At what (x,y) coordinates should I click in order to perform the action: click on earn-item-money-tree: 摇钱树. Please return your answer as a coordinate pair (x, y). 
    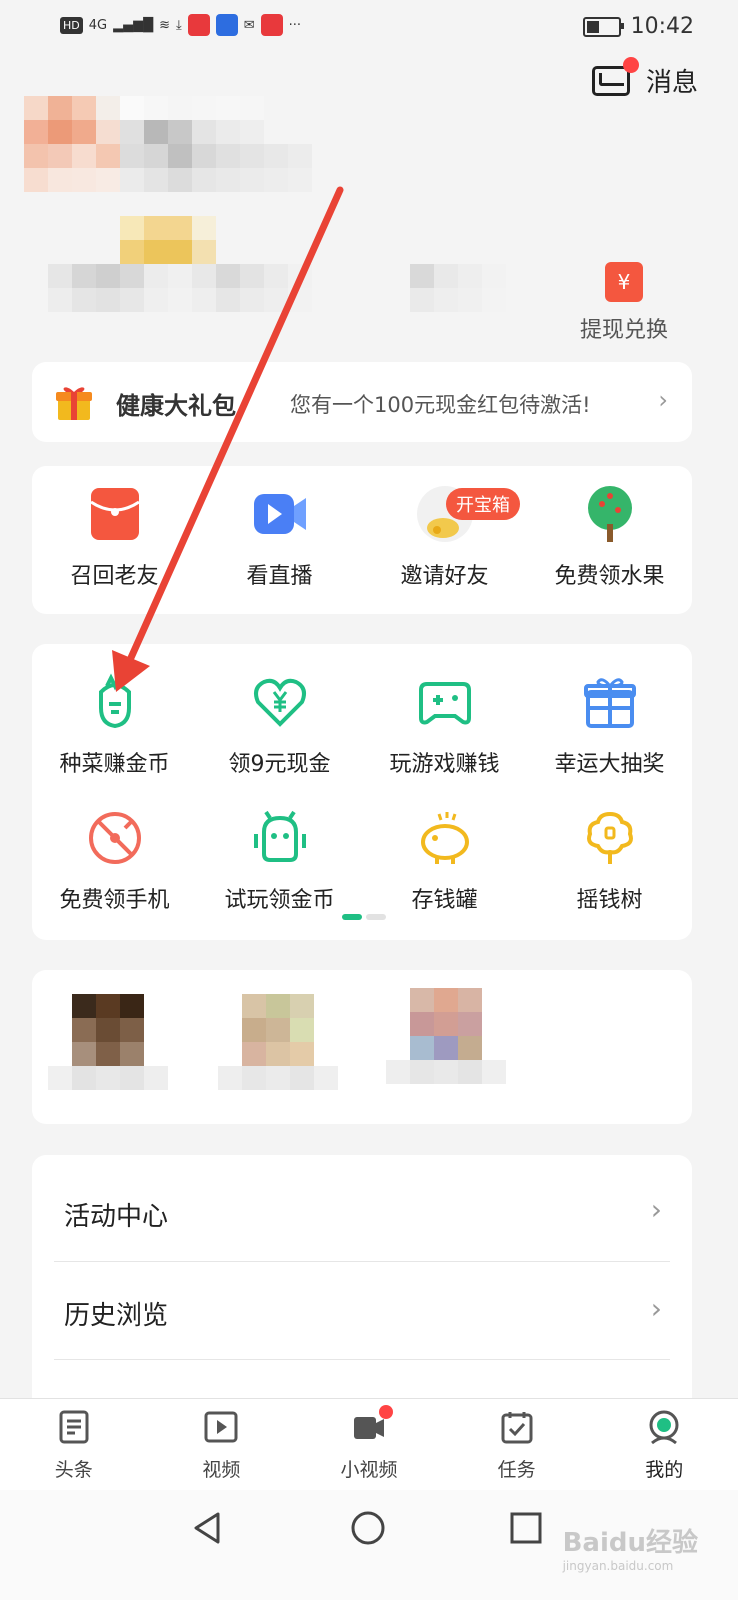
    Looking at the image, I should click on (609, 861).